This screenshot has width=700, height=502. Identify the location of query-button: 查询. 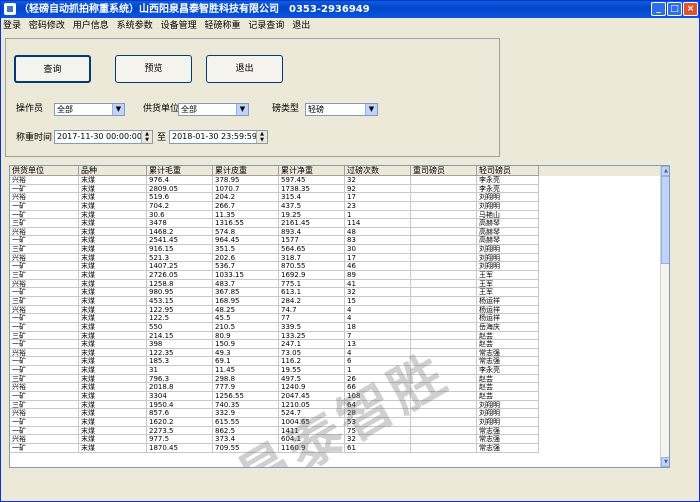
(52, 69).